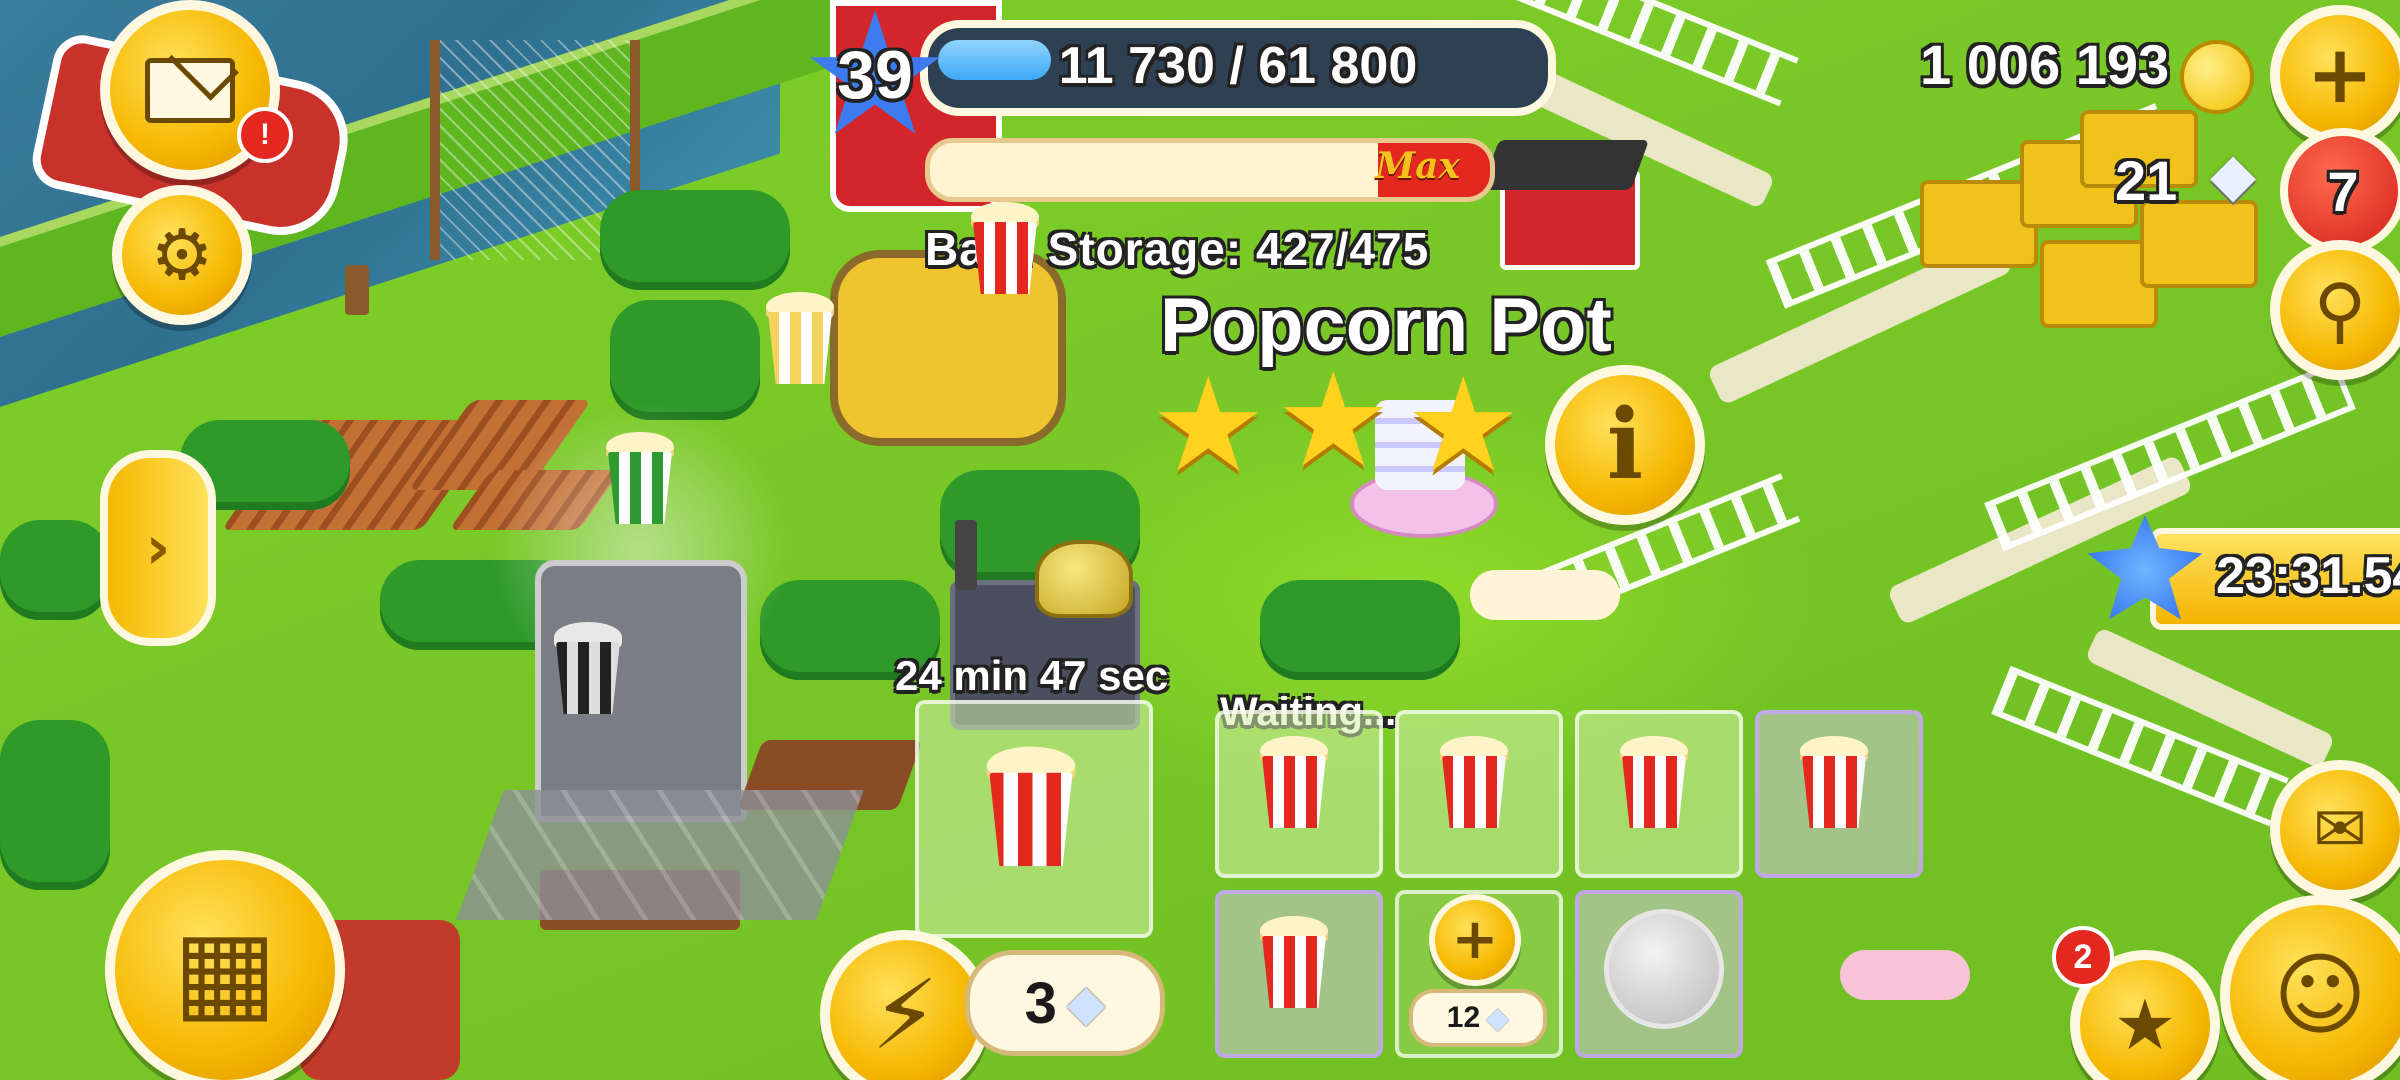  I want to click on buy-coins-button: +, so click(2335, 75).